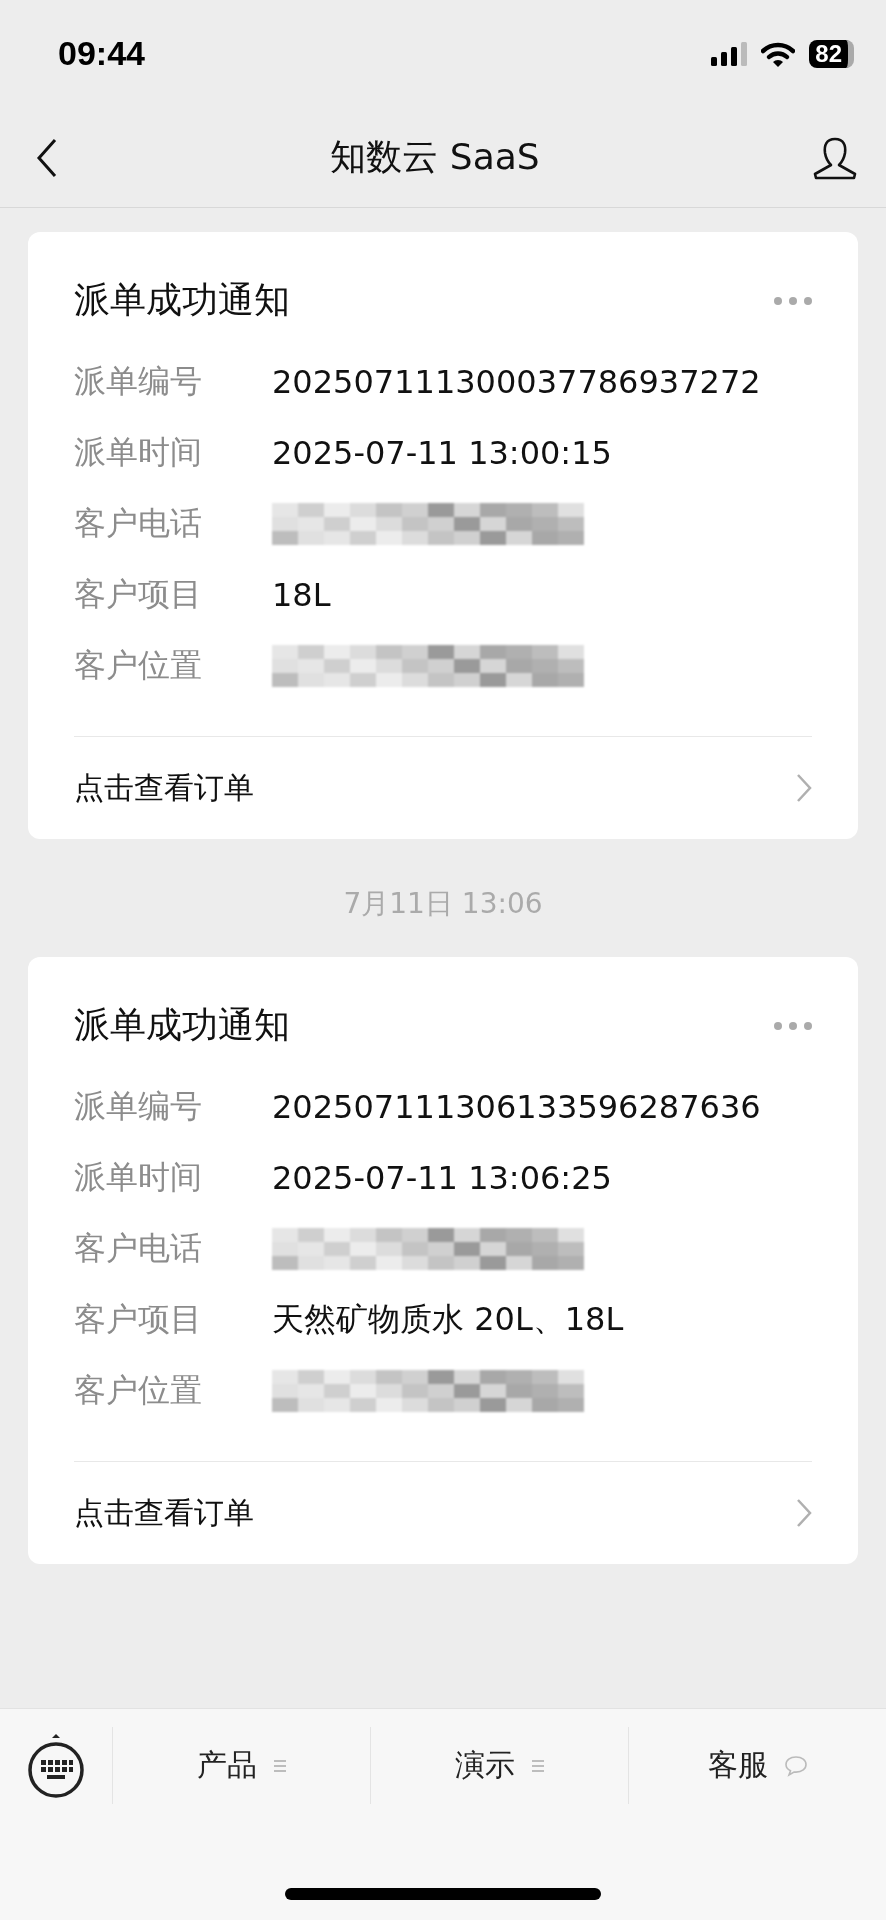 This screenshot has height=1920, width=886. I want to click on field-value: 天然矿物质水 20L、18L, so click(448, 1319).